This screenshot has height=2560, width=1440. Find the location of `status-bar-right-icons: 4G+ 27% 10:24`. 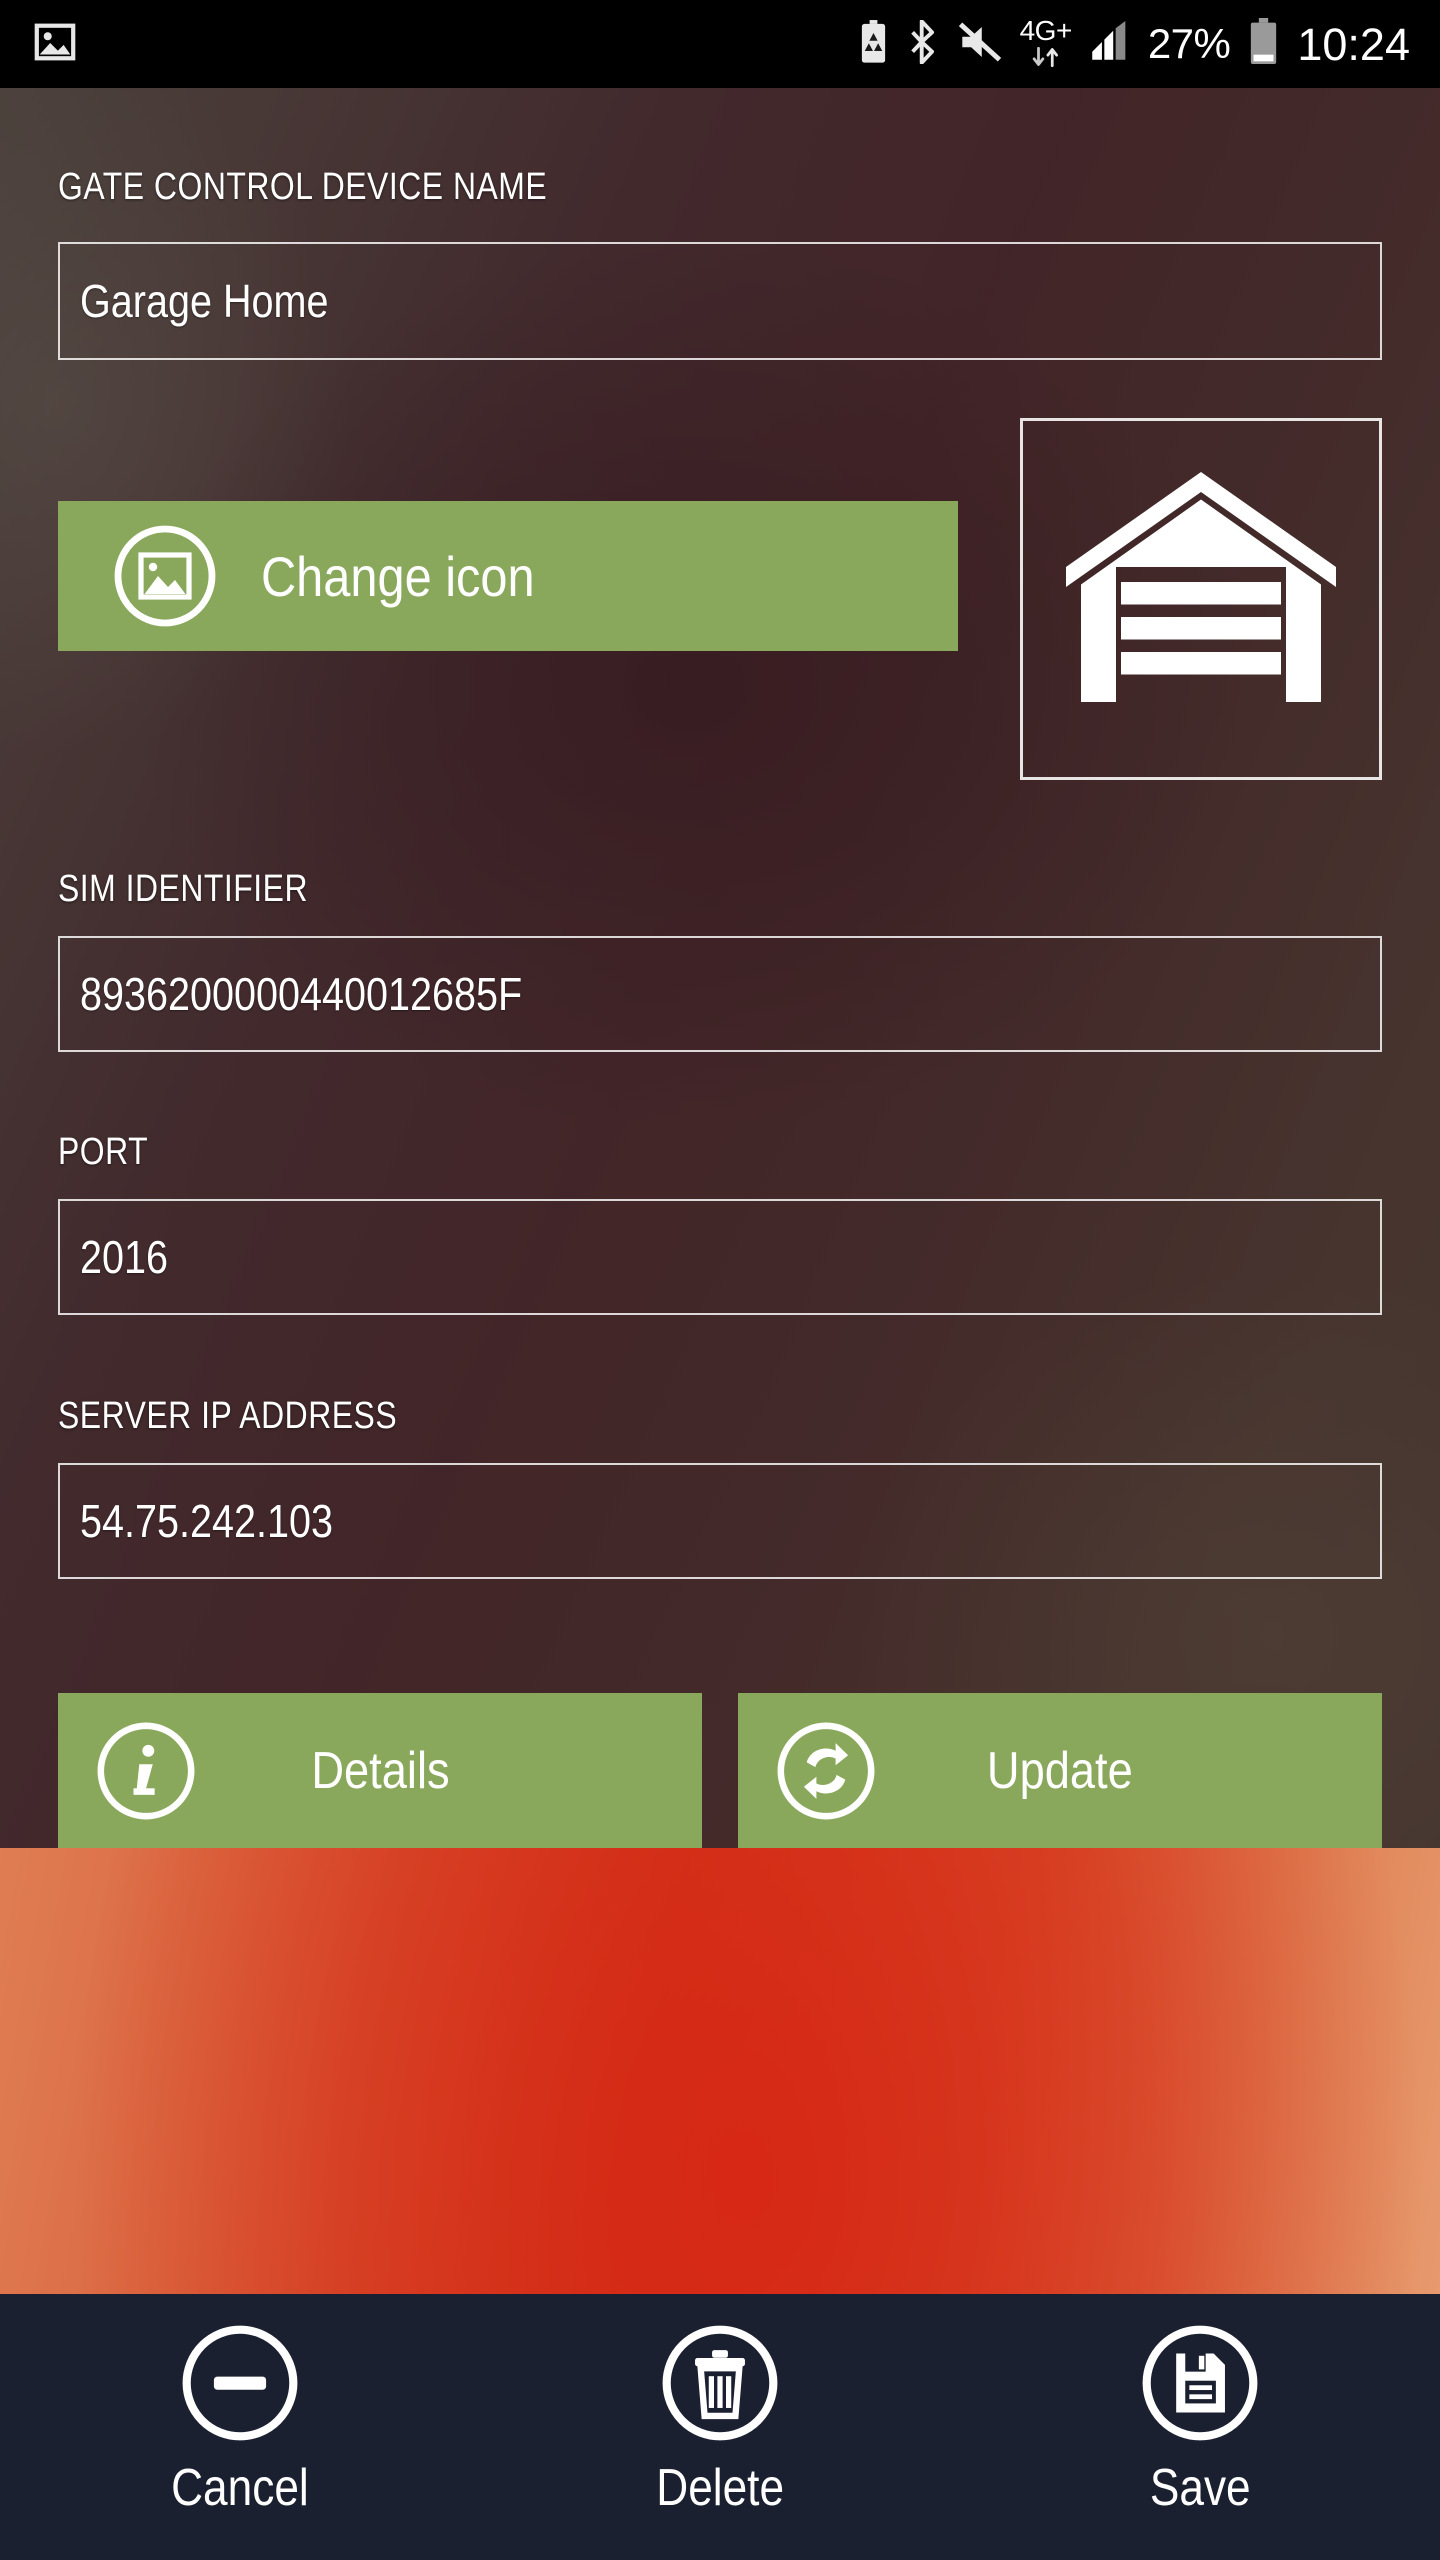

status-bar-right-icons: 4G+ 27% 10:24 is located at coordinates (1134, 44).